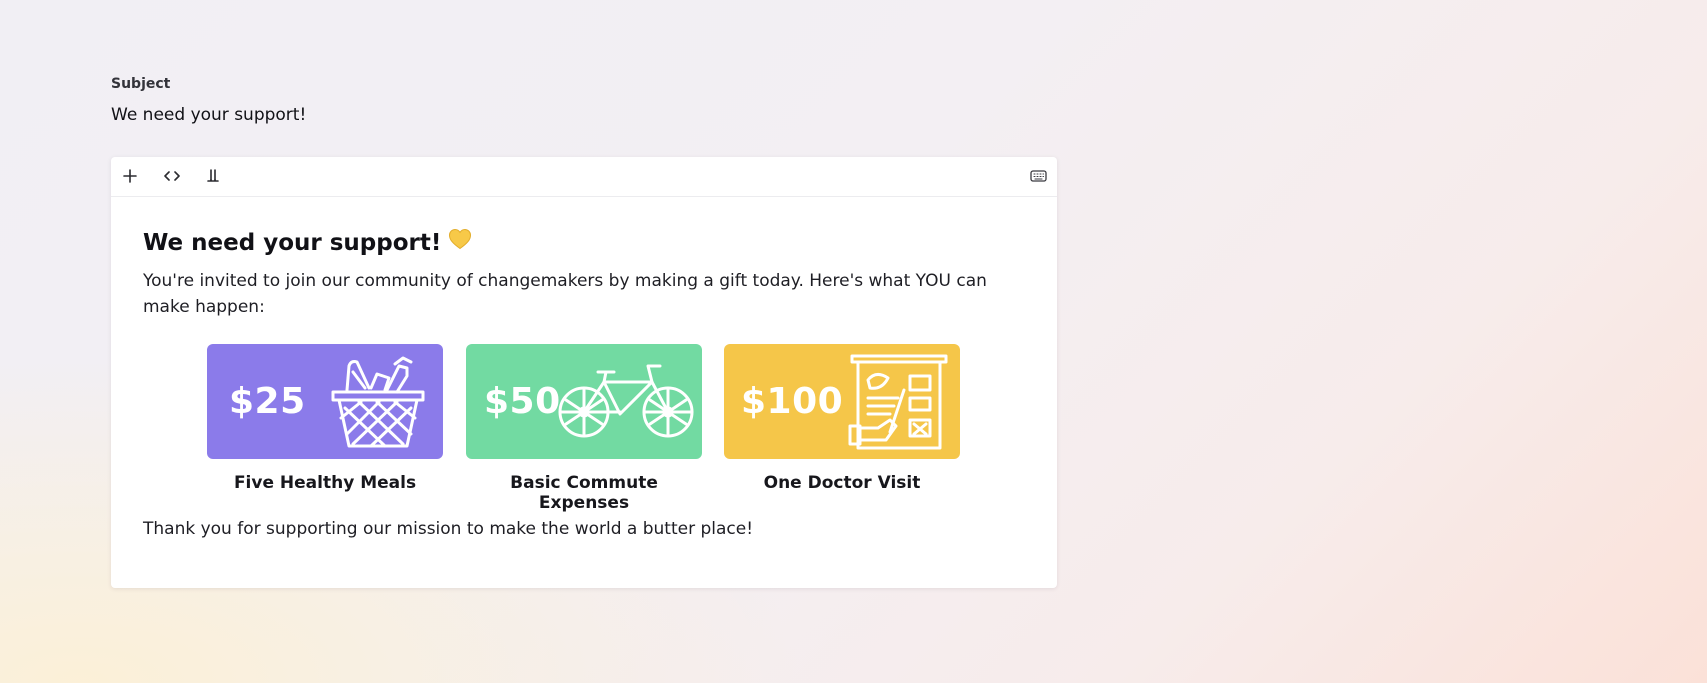  Describe the element at coordinates (130, 176) in the screenshot. I see `plus-icon` at that location.